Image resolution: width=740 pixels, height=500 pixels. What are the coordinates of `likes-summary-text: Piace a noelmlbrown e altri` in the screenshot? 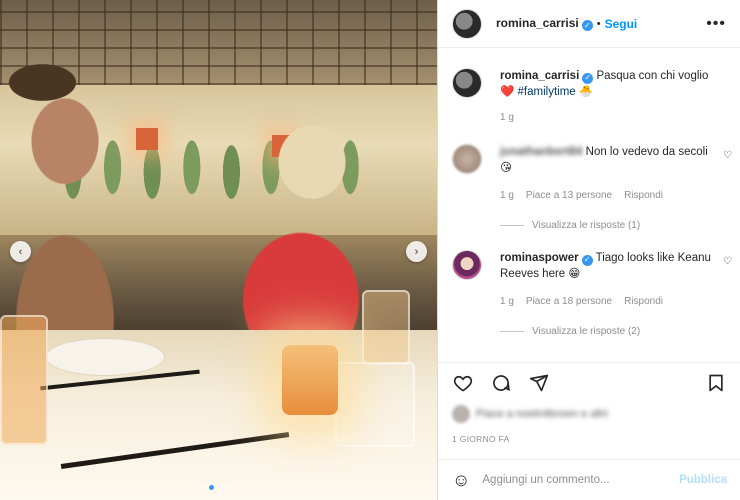 It's located at (542, 414).